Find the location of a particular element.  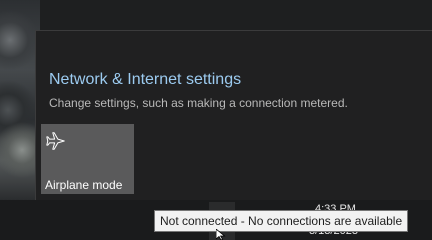

airplane-mode-tile: Airplane mode is located at coordinates (87, 159).